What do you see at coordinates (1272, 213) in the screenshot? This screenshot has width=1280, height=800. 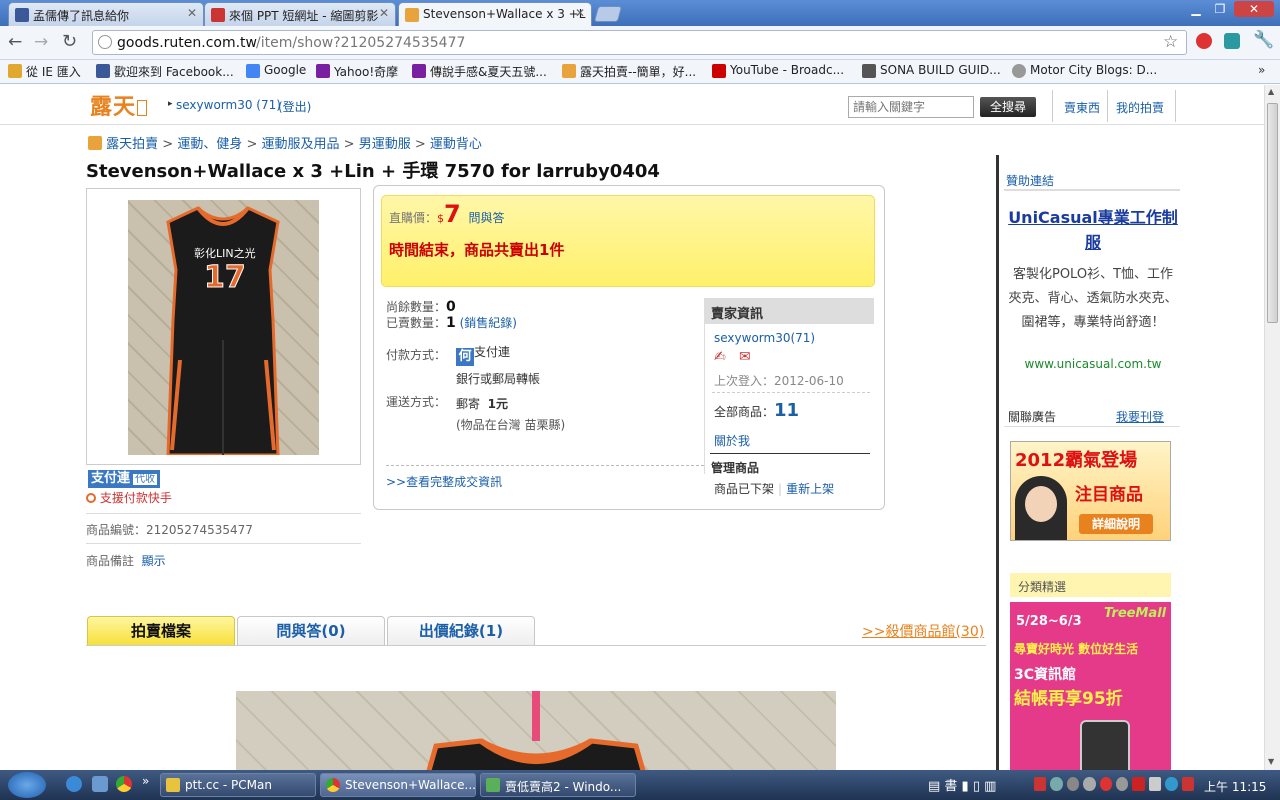 I see `scroll-thumb` at bounding box center [1272, 213].